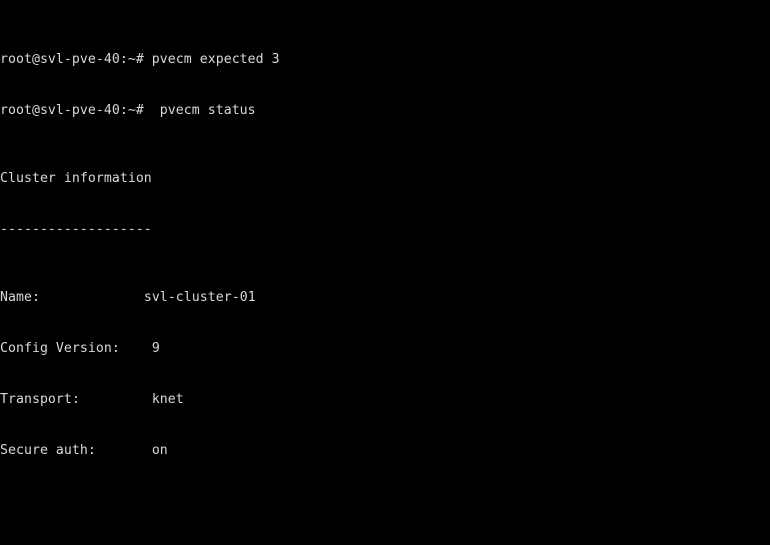  What do you see at coordinates (385, 348) in the screenshot?
I see `cluster-row-config-version: Config Version: 9` at bounding box center [385, 348].